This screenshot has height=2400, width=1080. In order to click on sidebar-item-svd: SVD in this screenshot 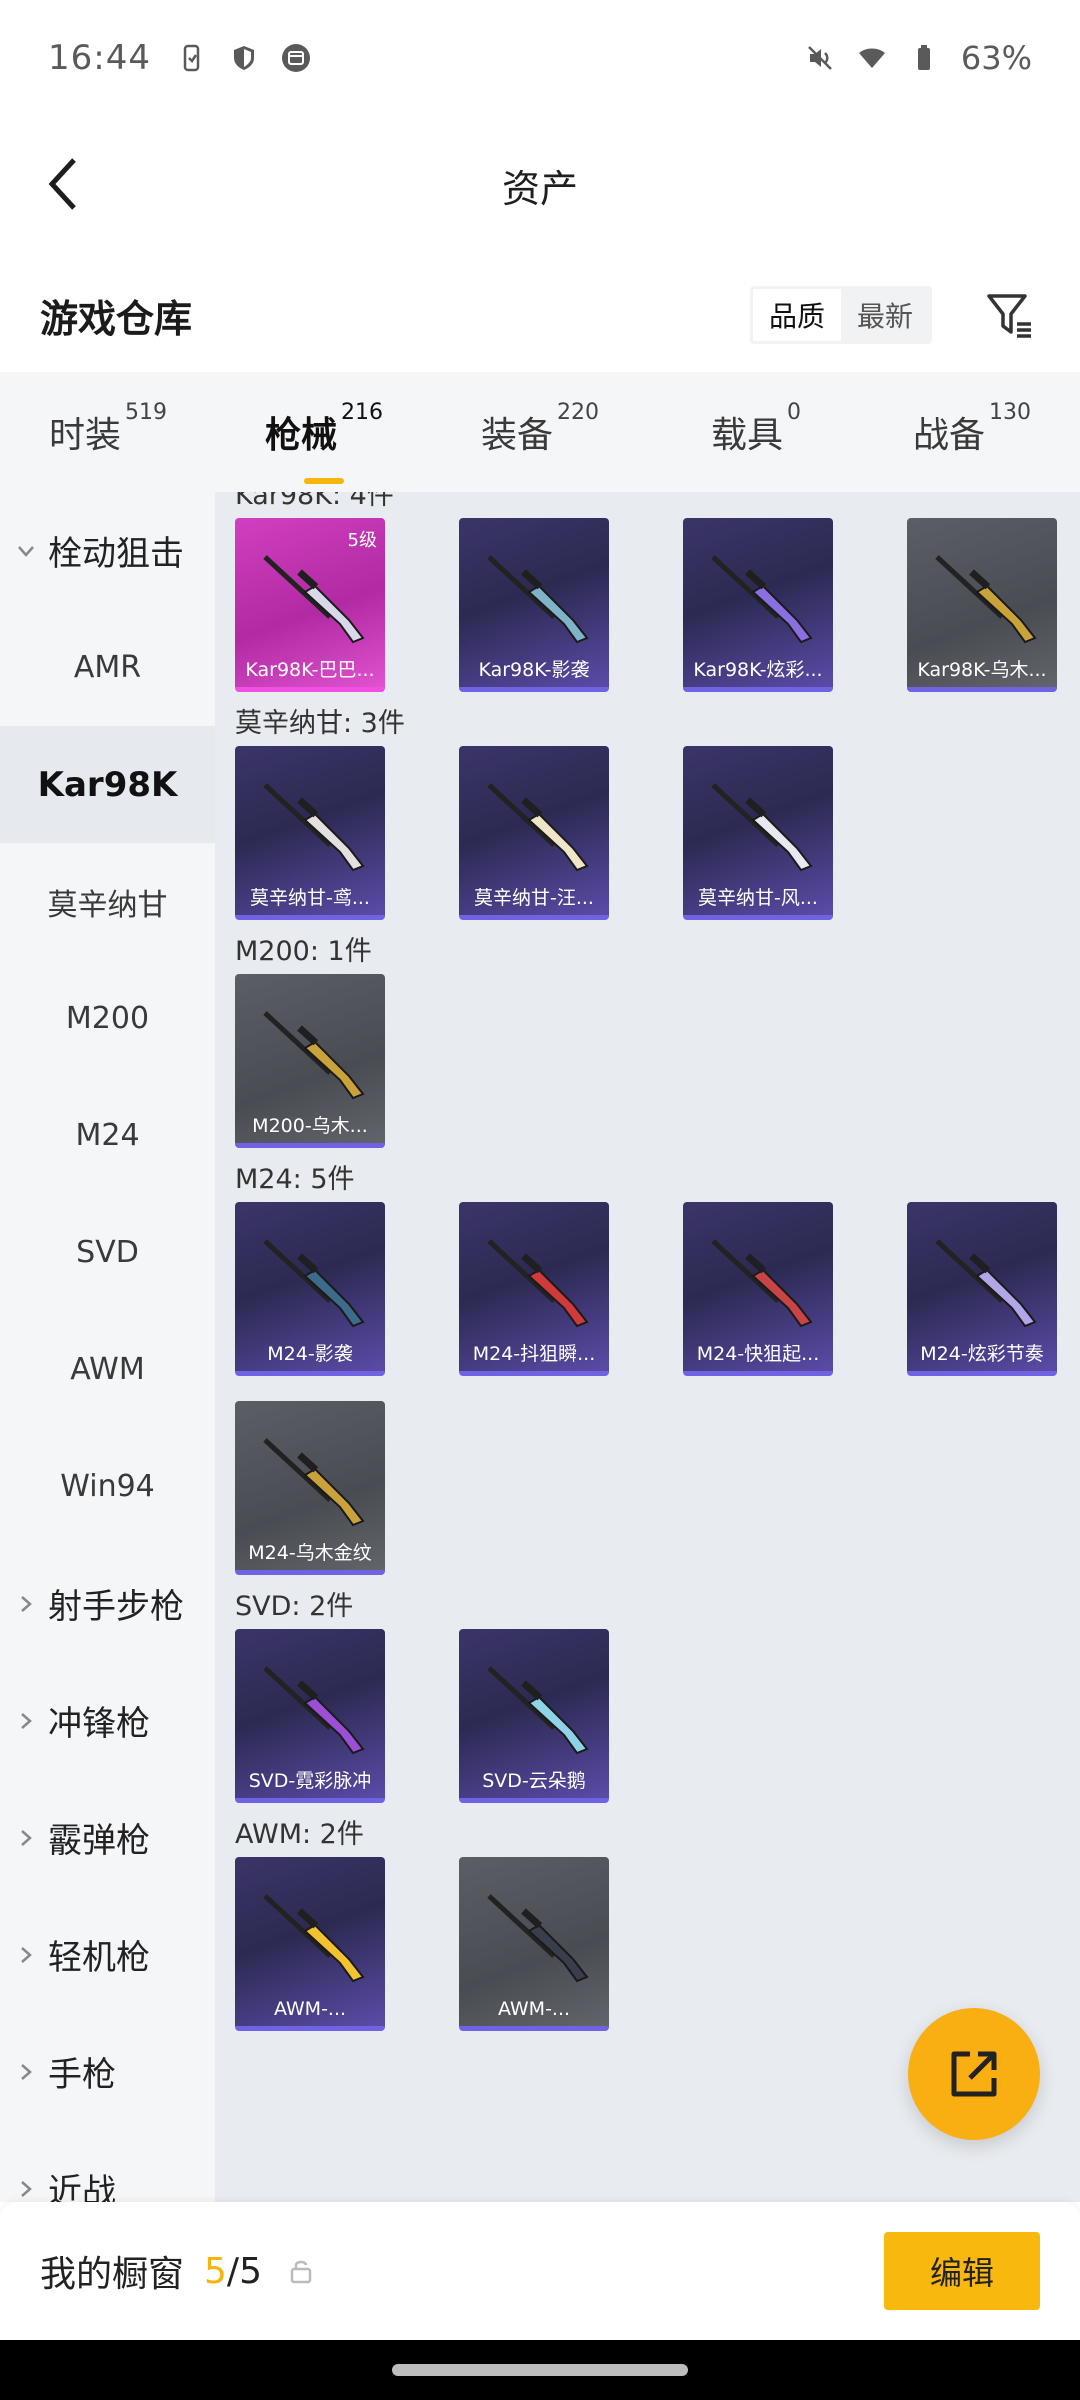, I will do `click(107, 1252)`.